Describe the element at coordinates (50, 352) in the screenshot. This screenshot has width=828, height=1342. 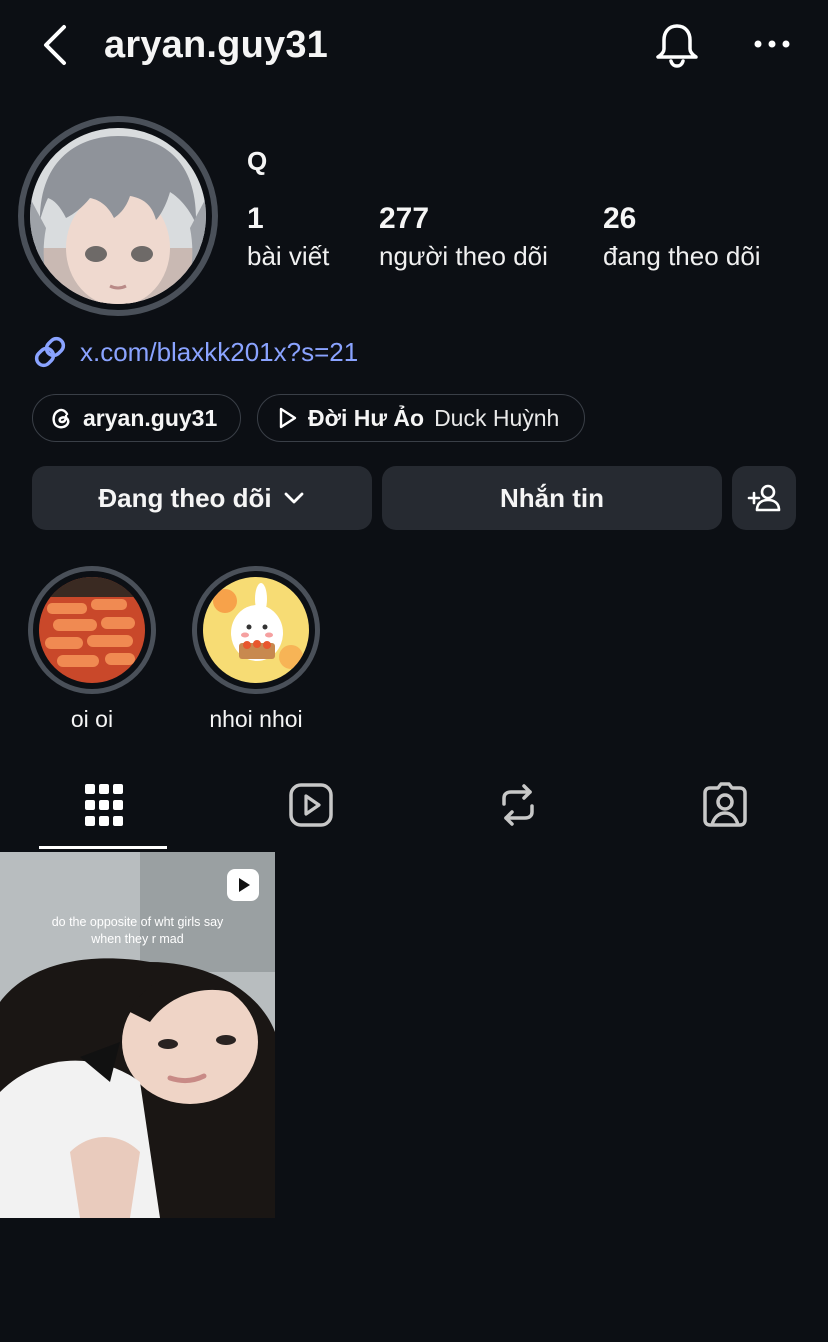
I see `link-icon` at that location.